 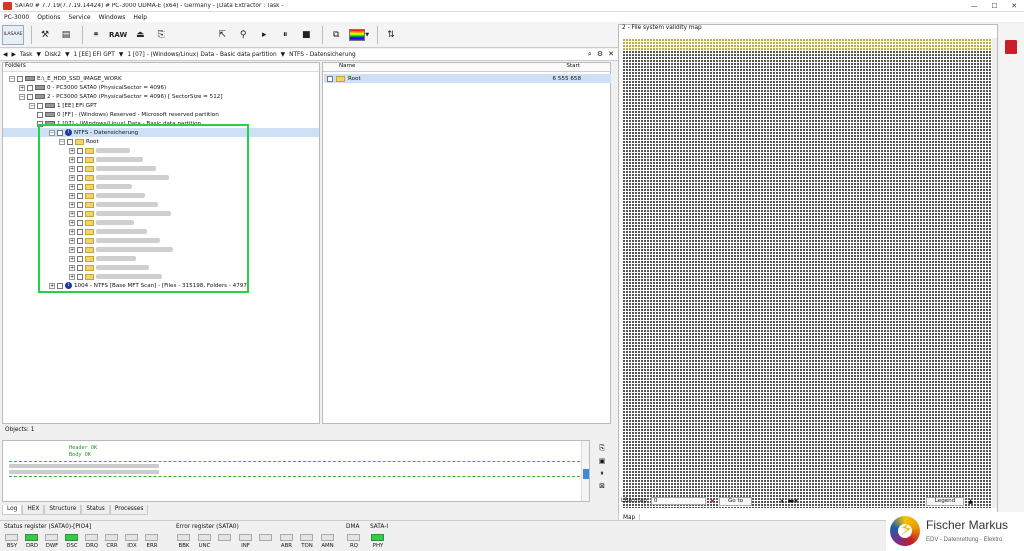 What do you see at coordinates (140, 17) in the screenshot?
I see `menu-help: Help` at bounding box center [140, 17].